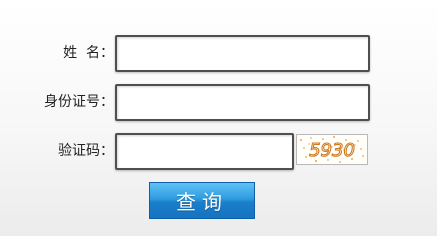  What do you see at coordinates (204, 151) in the screenshot?
I see `captcha-input` at bounding box center [204, 151].